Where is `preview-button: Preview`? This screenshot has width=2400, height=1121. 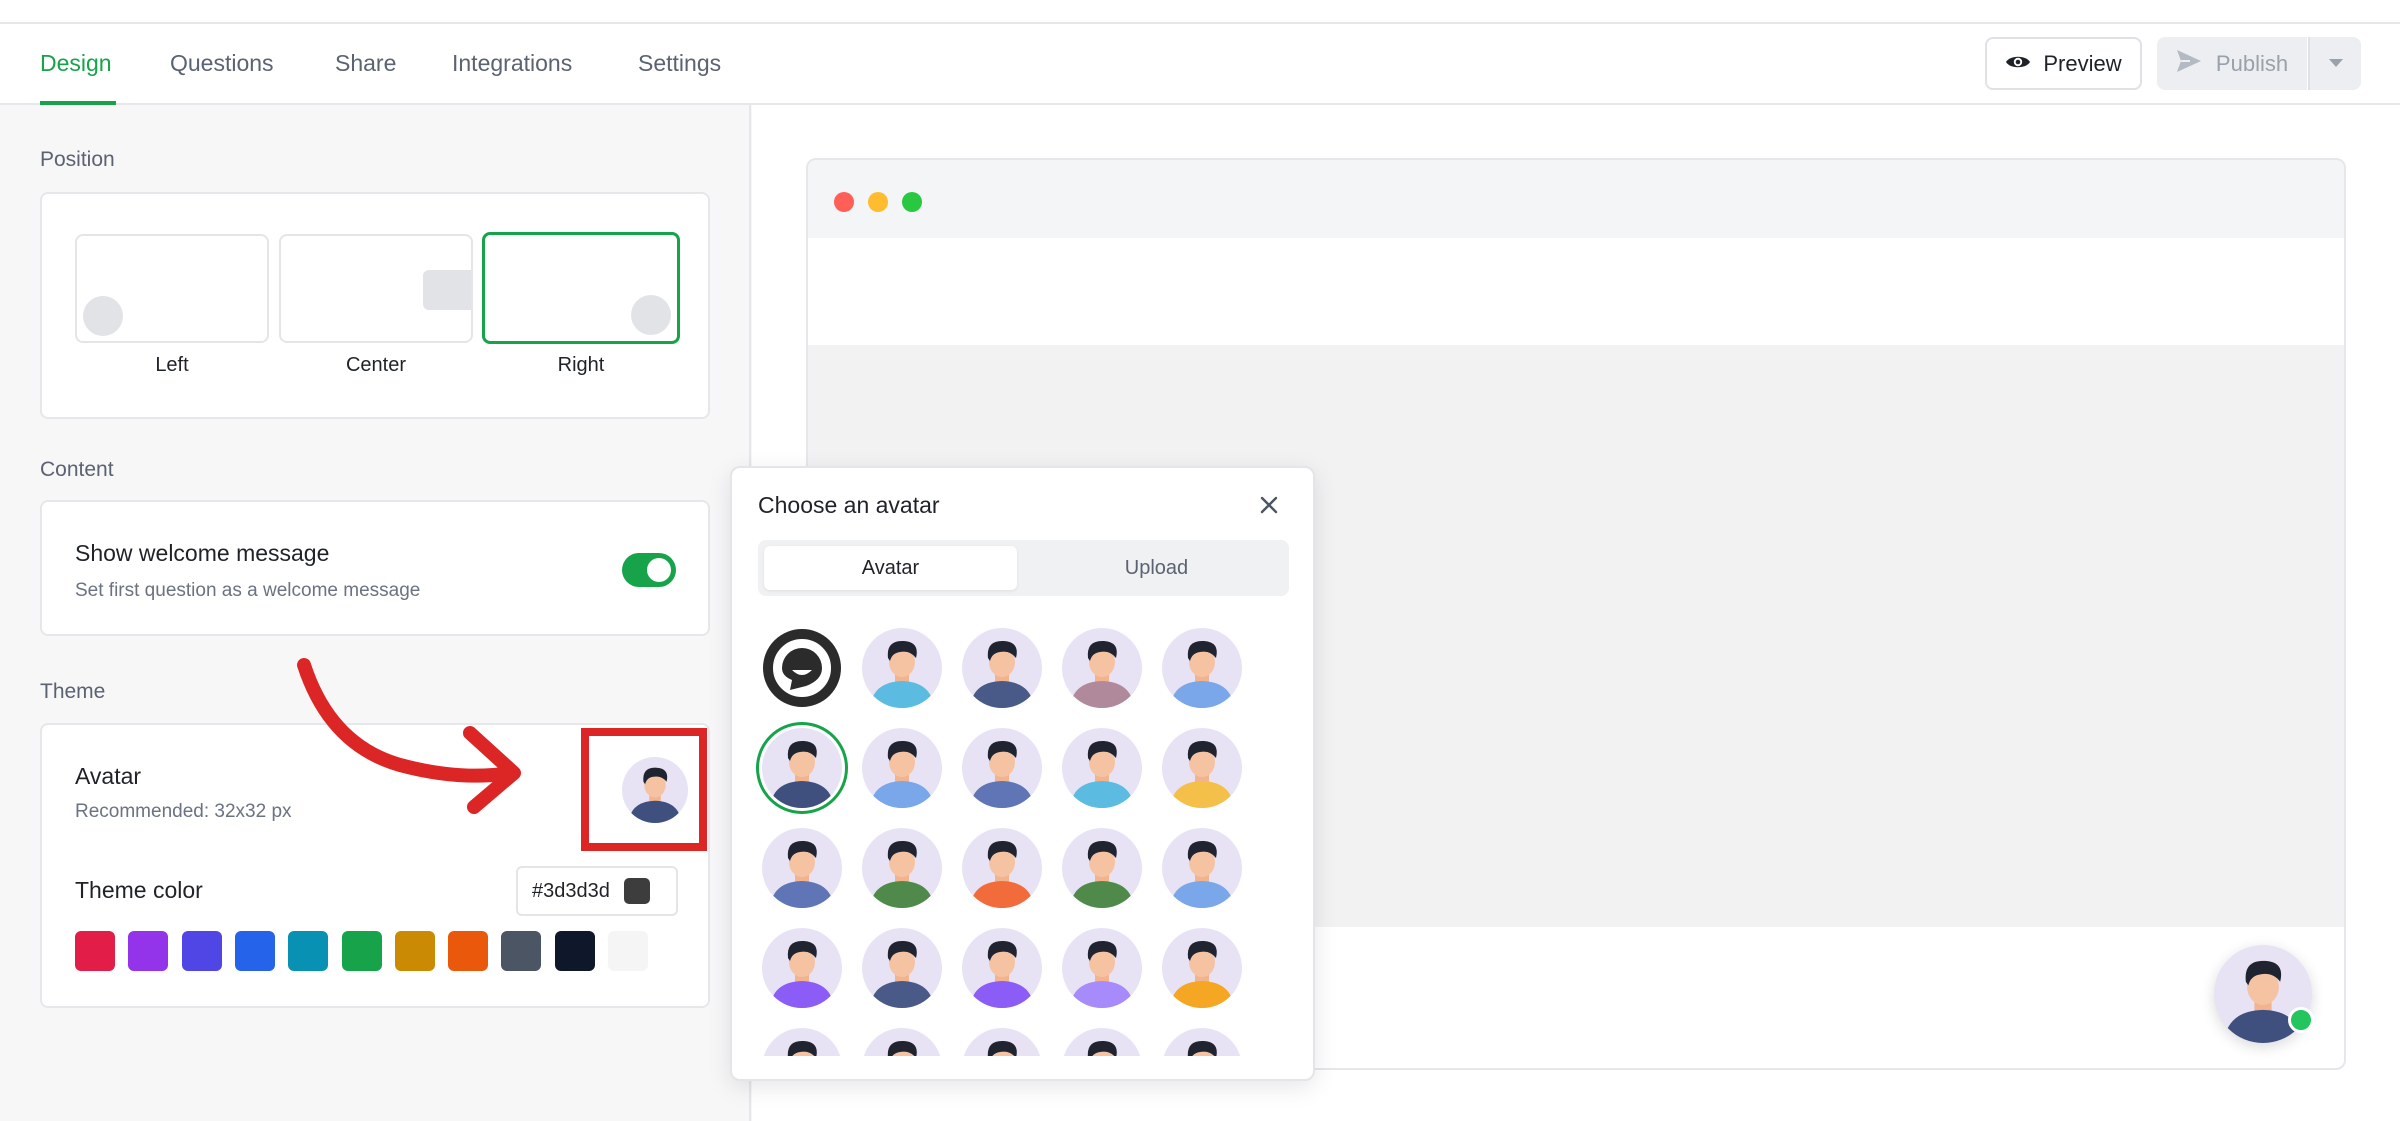 preview-button: Preview is located at coordinates (2063, 63).